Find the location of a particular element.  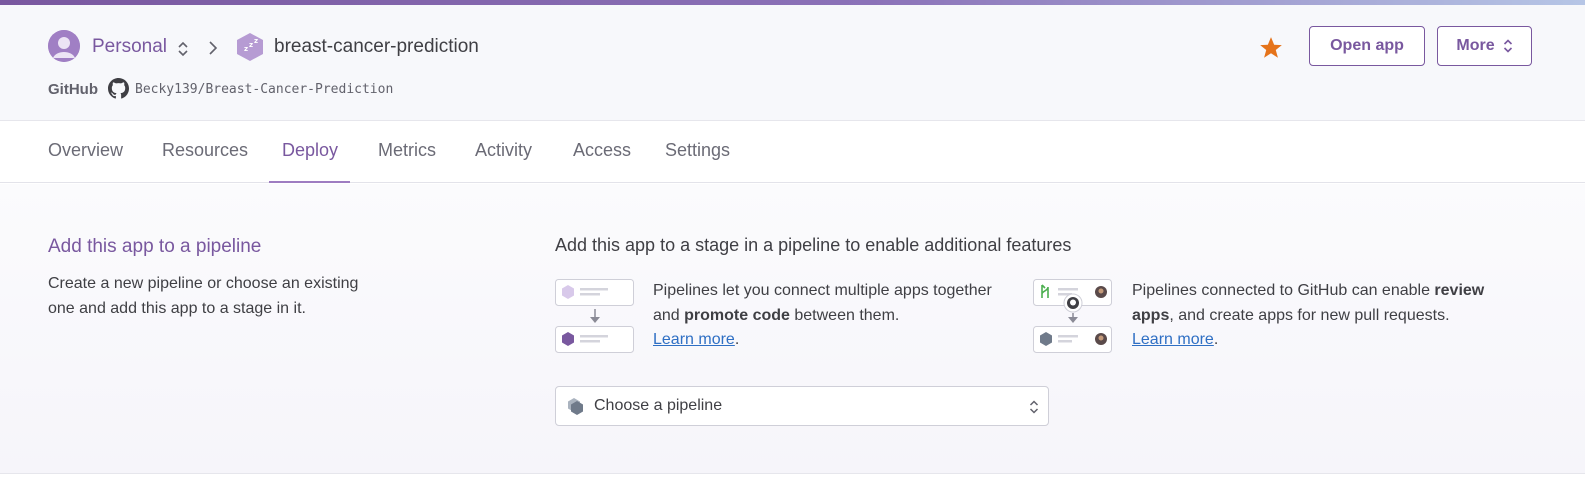

feature-text: , and create apps for new pull requests. is located at coordinates (1309, 315).